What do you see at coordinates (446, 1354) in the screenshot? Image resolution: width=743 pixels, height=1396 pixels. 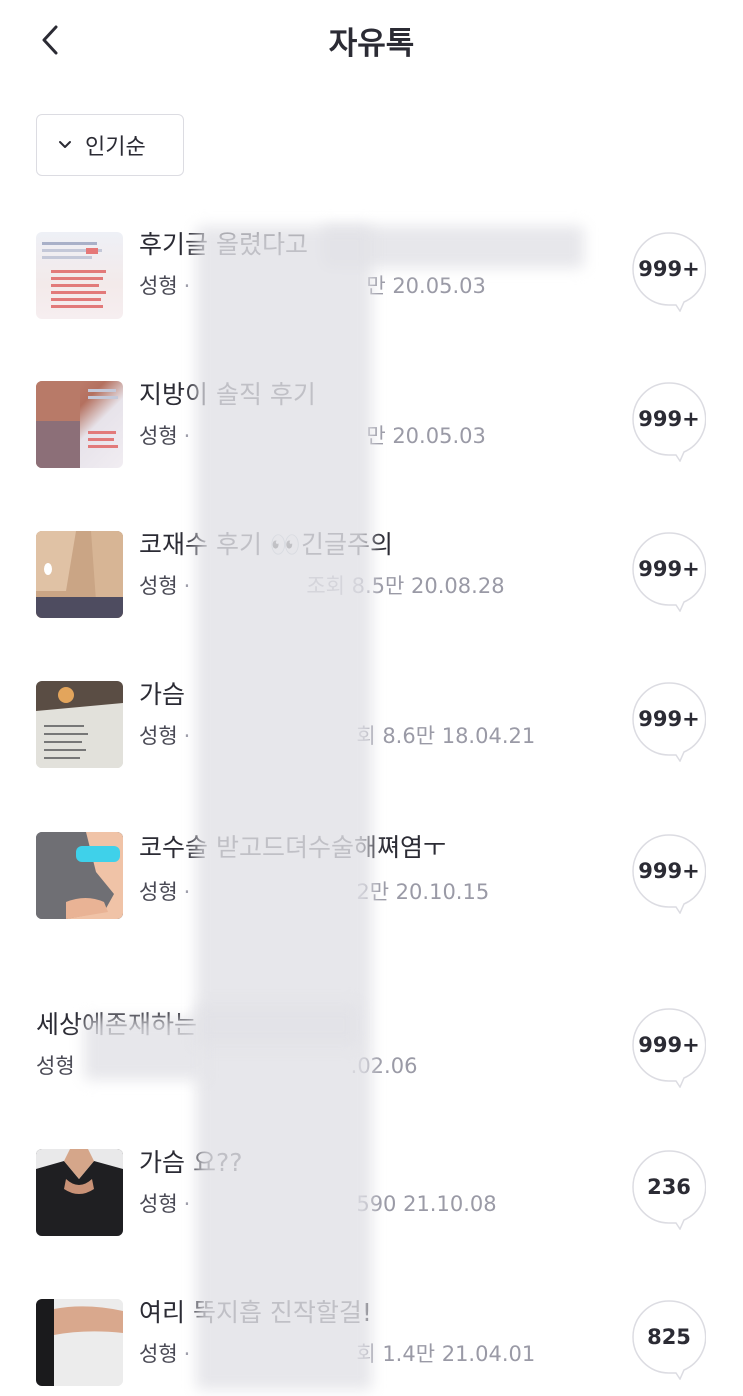 I see `post-stats: 회 1.4만 21.04.01` at bounding box center [446, 1354].